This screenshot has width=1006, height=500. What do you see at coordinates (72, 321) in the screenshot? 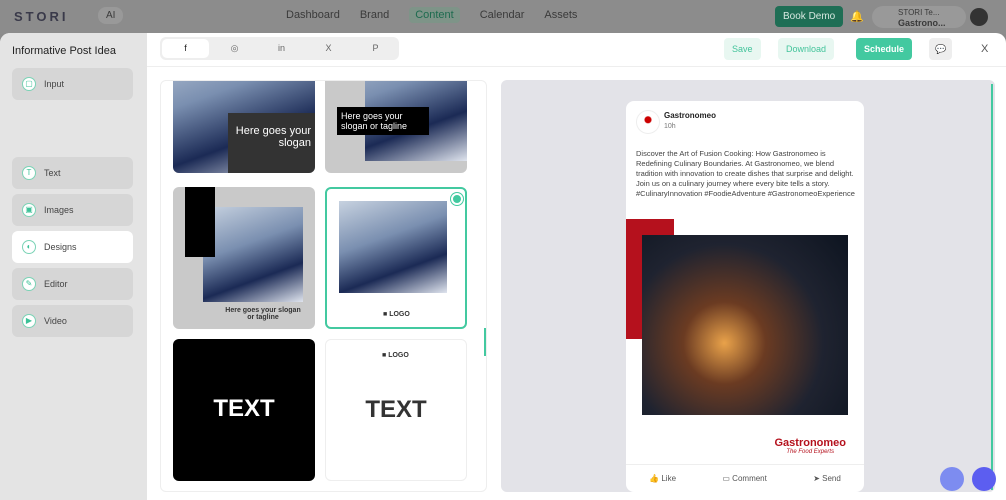
I see `sidebar-item-video: ▶ Video` at bounding box center [72, 321].